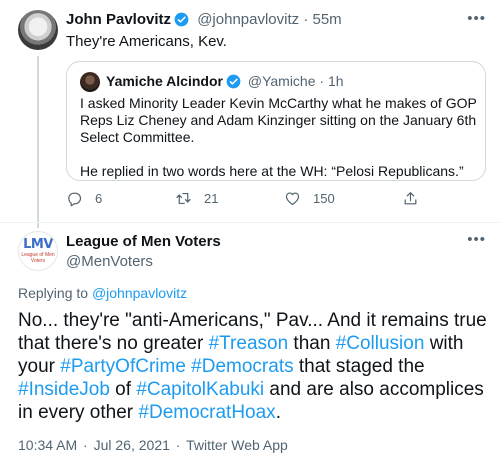 Image resolution: width=500 pixels, height=471 pixels. I want to click on thread-connector-line, so click(38, 142).